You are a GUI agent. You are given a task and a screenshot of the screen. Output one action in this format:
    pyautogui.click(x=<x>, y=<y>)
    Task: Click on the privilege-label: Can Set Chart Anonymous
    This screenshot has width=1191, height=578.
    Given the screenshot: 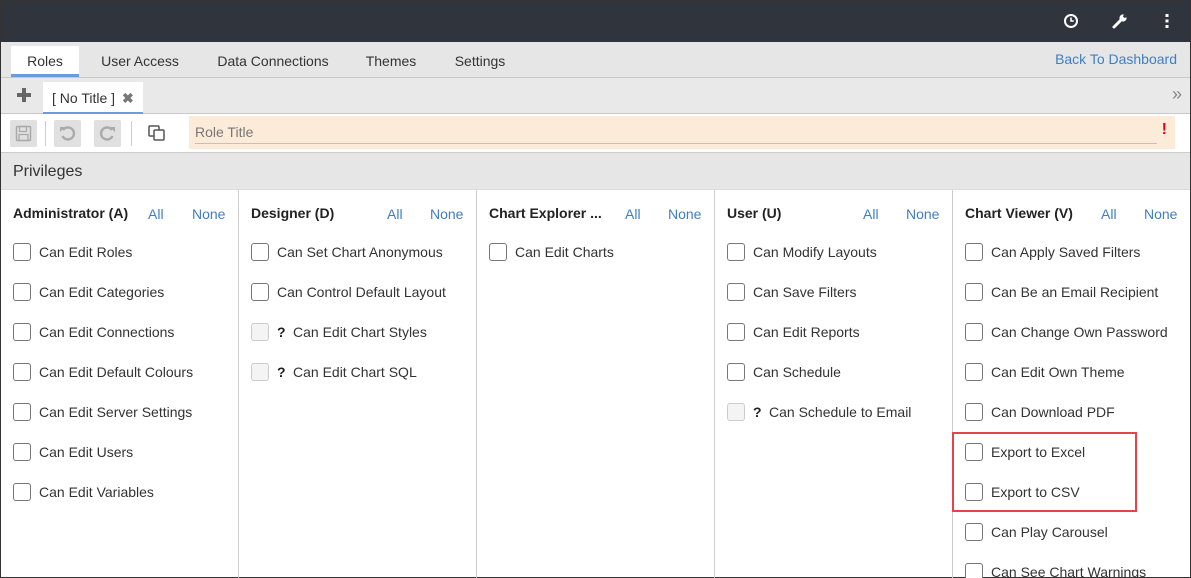 What is the action you would take?
    pyautogui.click(x=360, y=252)
    